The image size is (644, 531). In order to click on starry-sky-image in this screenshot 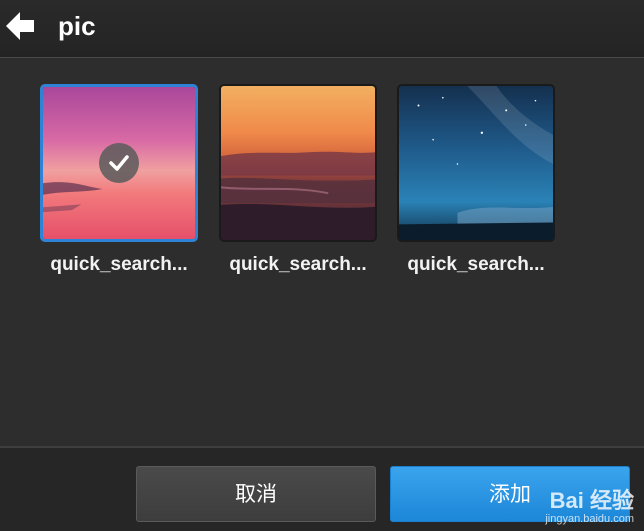, I will do `click(476, 163)`.